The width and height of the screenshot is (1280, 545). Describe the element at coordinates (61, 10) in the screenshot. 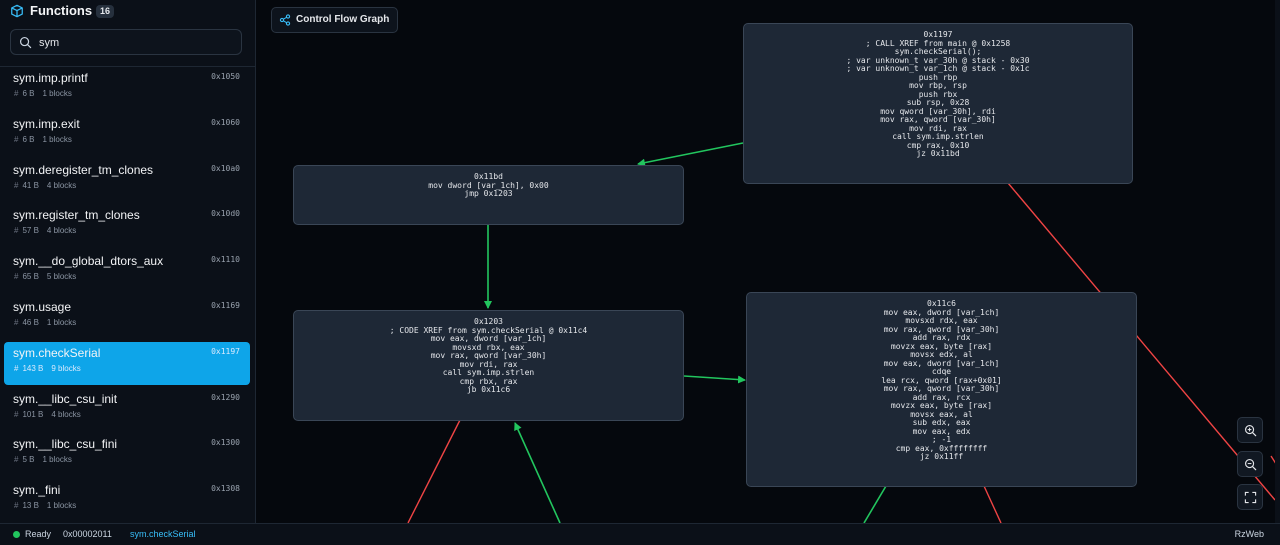

I see `sidebar-title: Functions` at that location.